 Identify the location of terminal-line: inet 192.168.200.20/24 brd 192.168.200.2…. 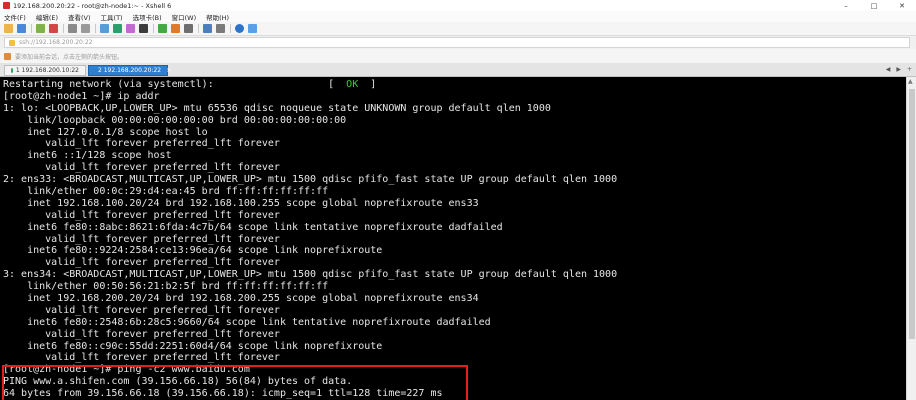
(241, 299).